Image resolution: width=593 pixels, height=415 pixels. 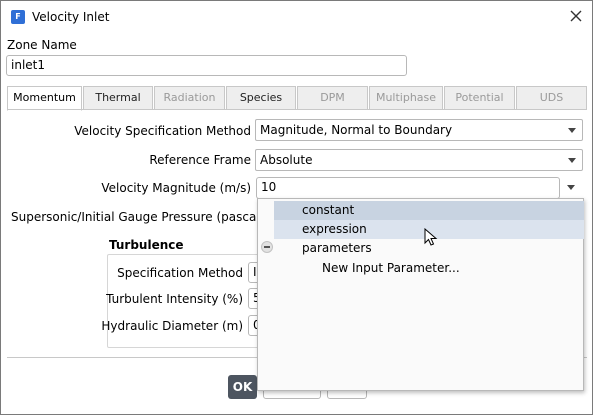 I want to click on velocity-spec-select: Magnitude, Normal to Boundary, so click(x=419, y=130).